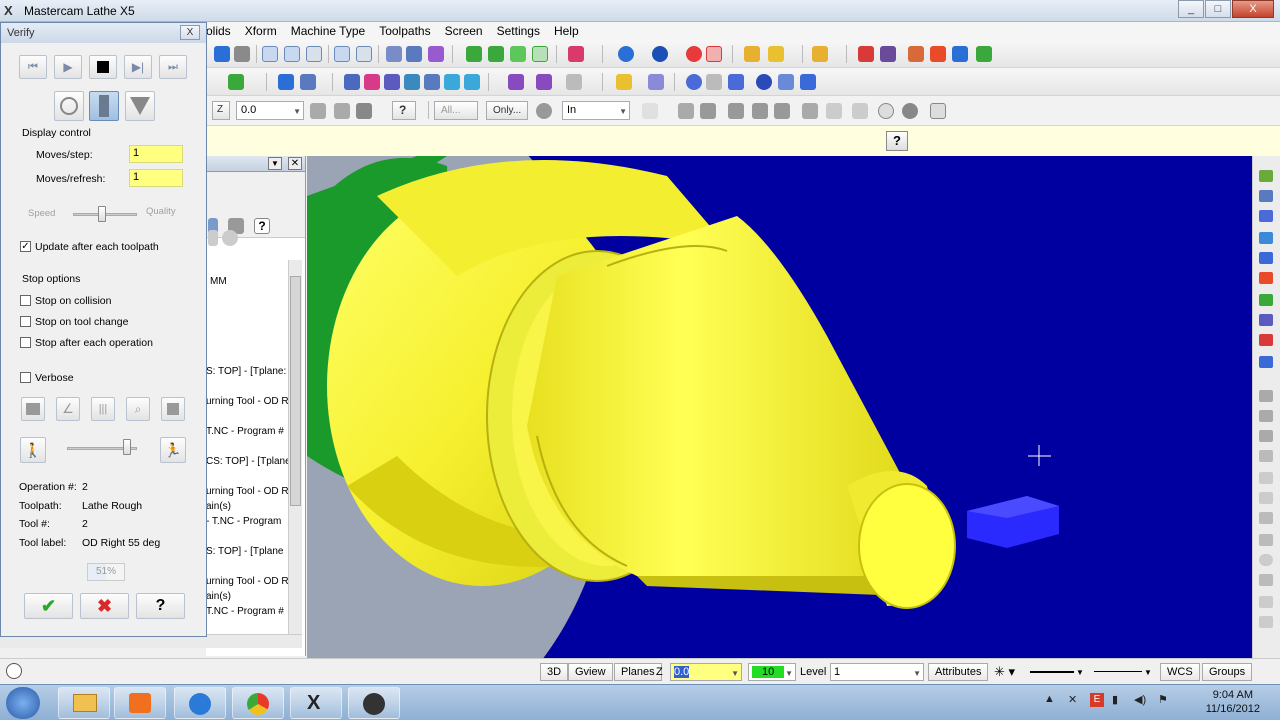  What do you see at coordinates (33, 67) in the screenshot?
I see `rewind-button: ⏮` at bounding box center [33, 67].